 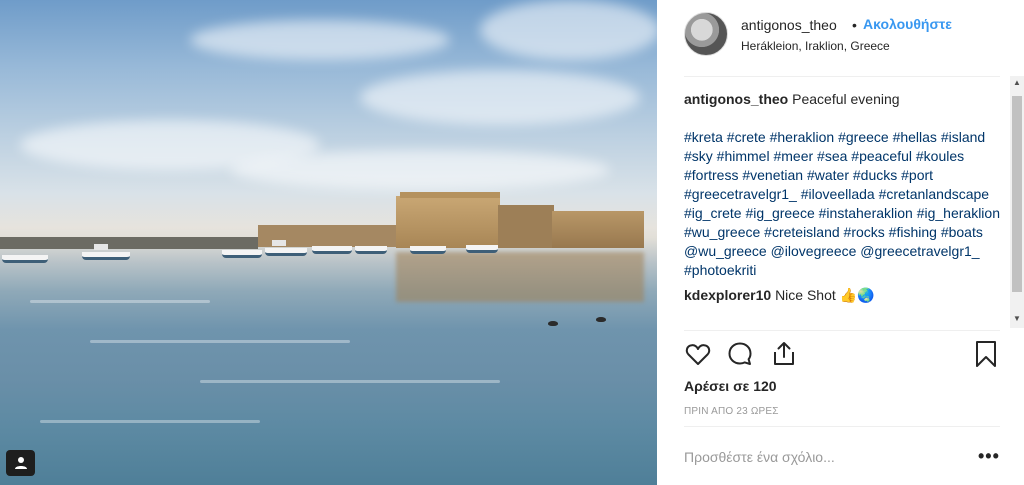 What do you see at coordinates (805, 295) in the screenshot?
I see `comment-text: Nice Shot` at bounding box center [805, 295].